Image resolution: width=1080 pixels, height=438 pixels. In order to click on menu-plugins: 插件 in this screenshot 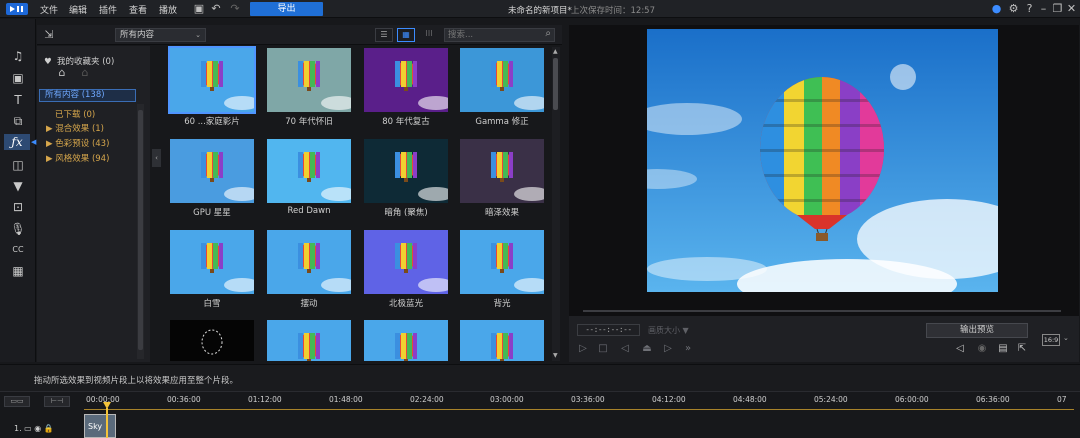, I will do `click(108, 9)`.